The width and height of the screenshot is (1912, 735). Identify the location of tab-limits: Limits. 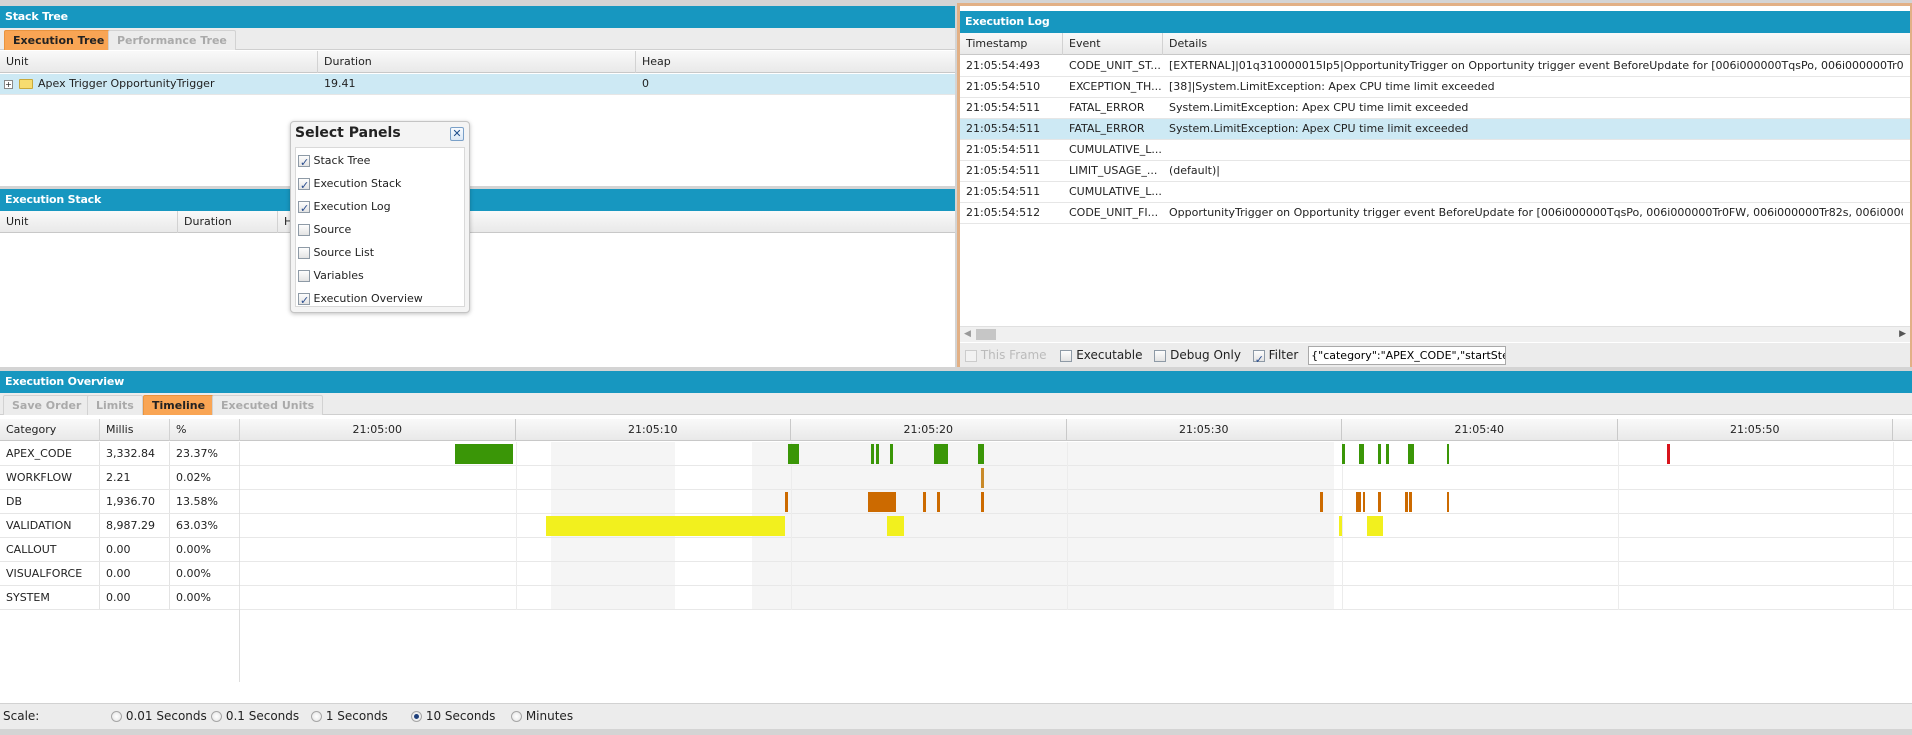
(115, 405).